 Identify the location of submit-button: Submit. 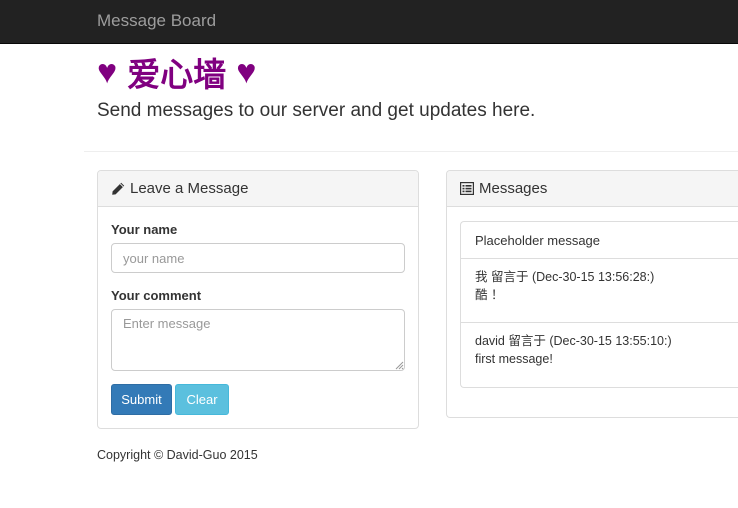
(141, 399).